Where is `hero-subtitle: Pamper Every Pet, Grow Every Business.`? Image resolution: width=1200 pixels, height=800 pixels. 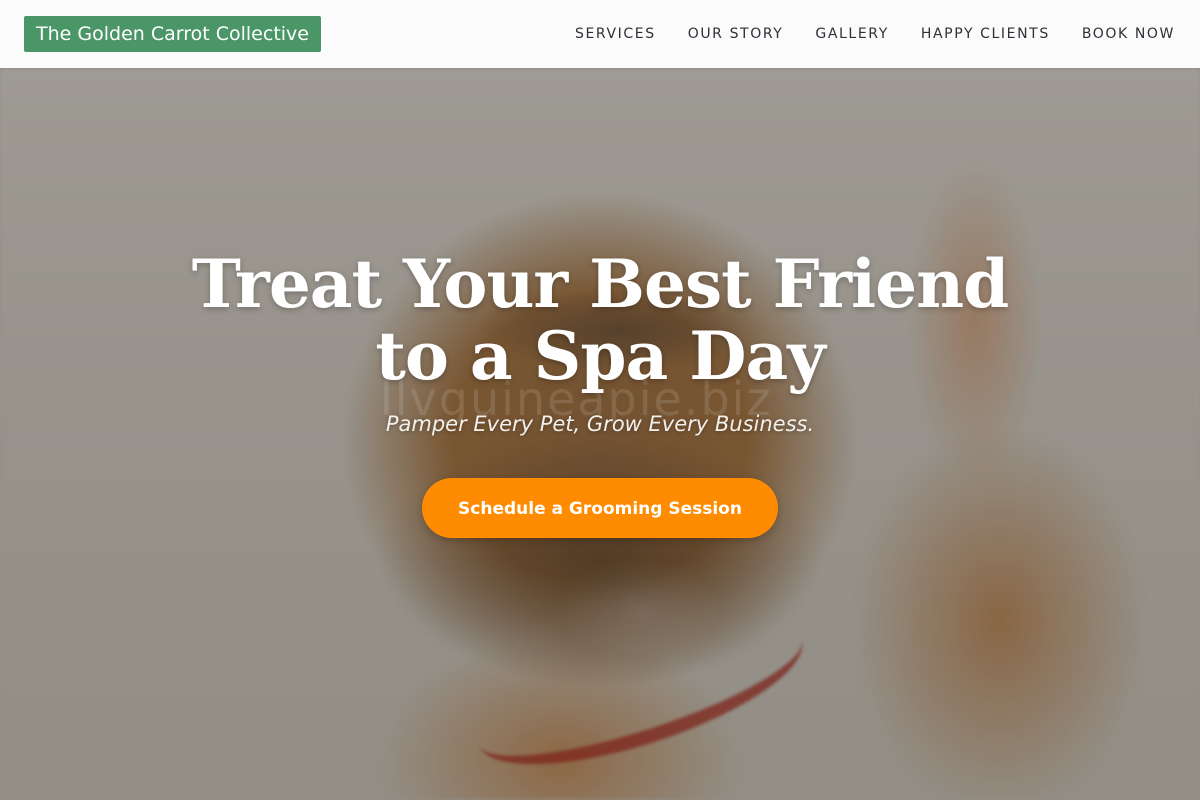 hero-subtitle: Pamper Every Pet, Grow Every Business. is located at coordinates (600, 424).